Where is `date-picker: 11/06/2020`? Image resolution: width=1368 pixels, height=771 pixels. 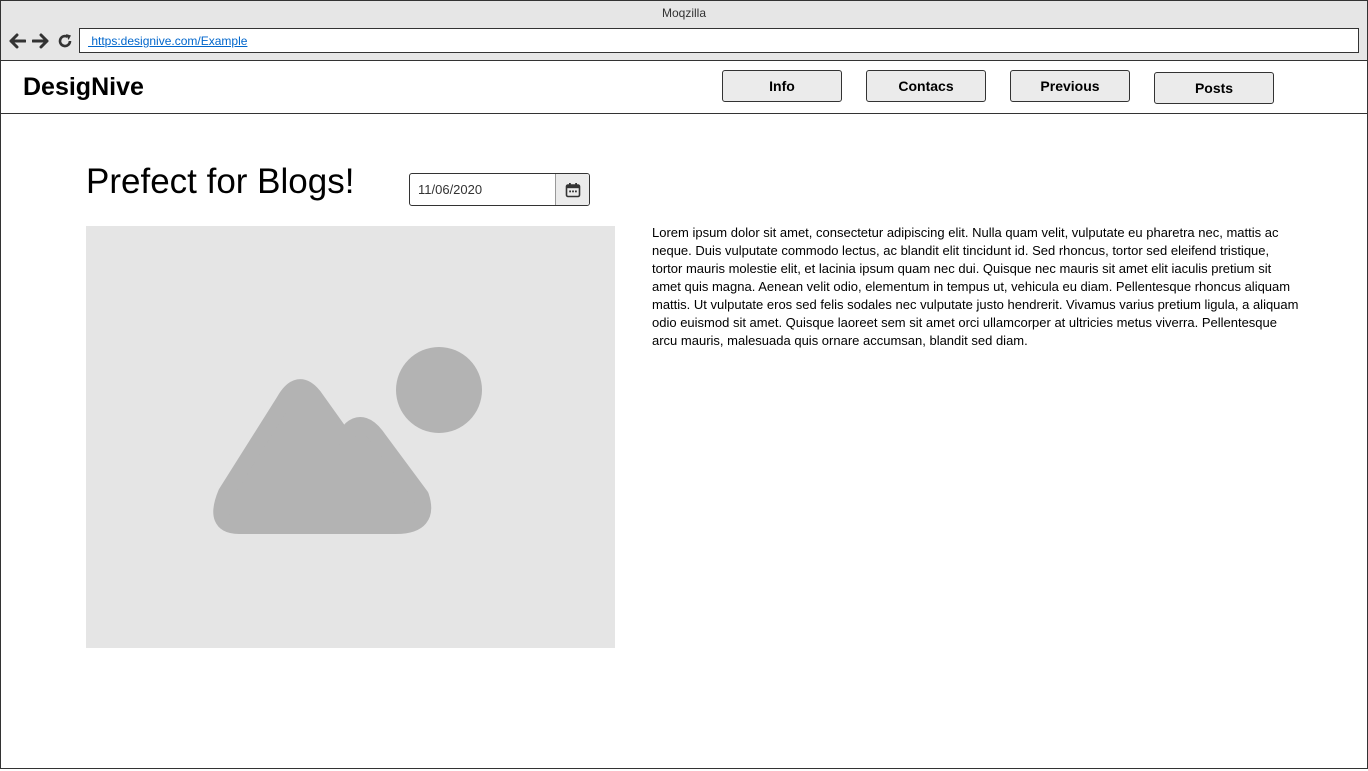 date-picker: 11/06/2020 is located at coordinates (499, 189).